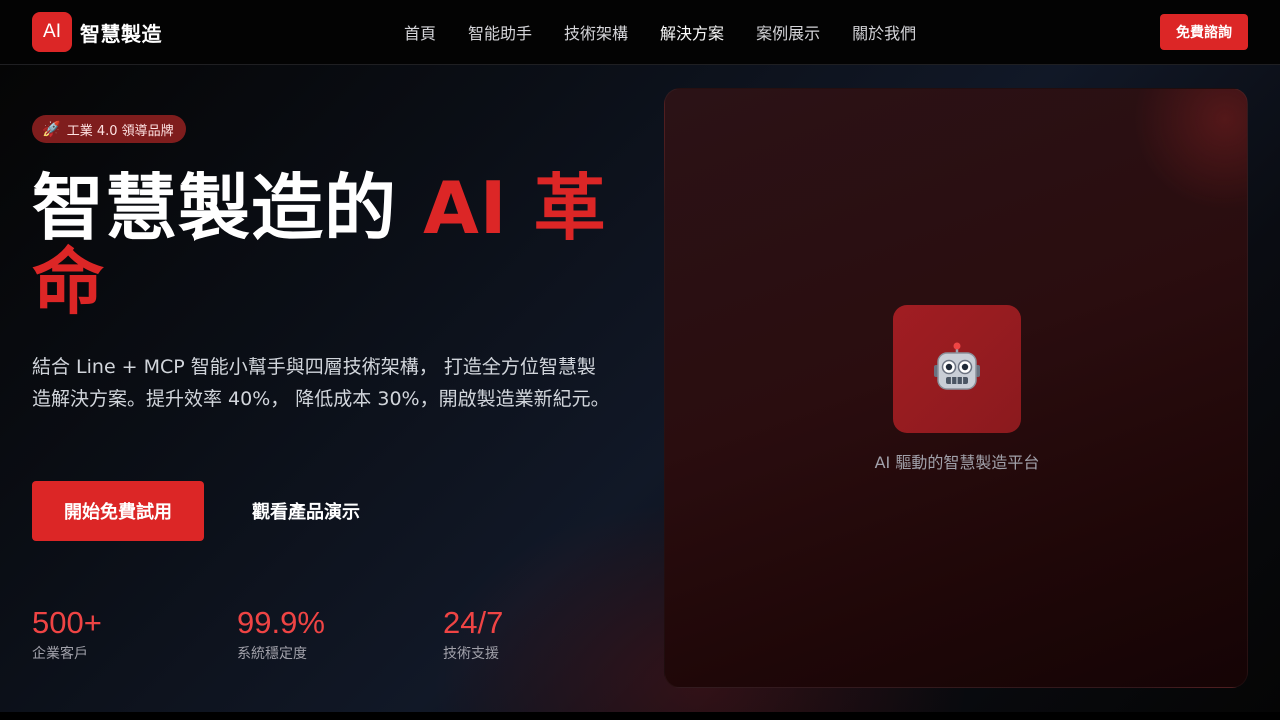 The image size is (1280, 720). I want to click on stat-label: 技術支援, so click(471, 654).